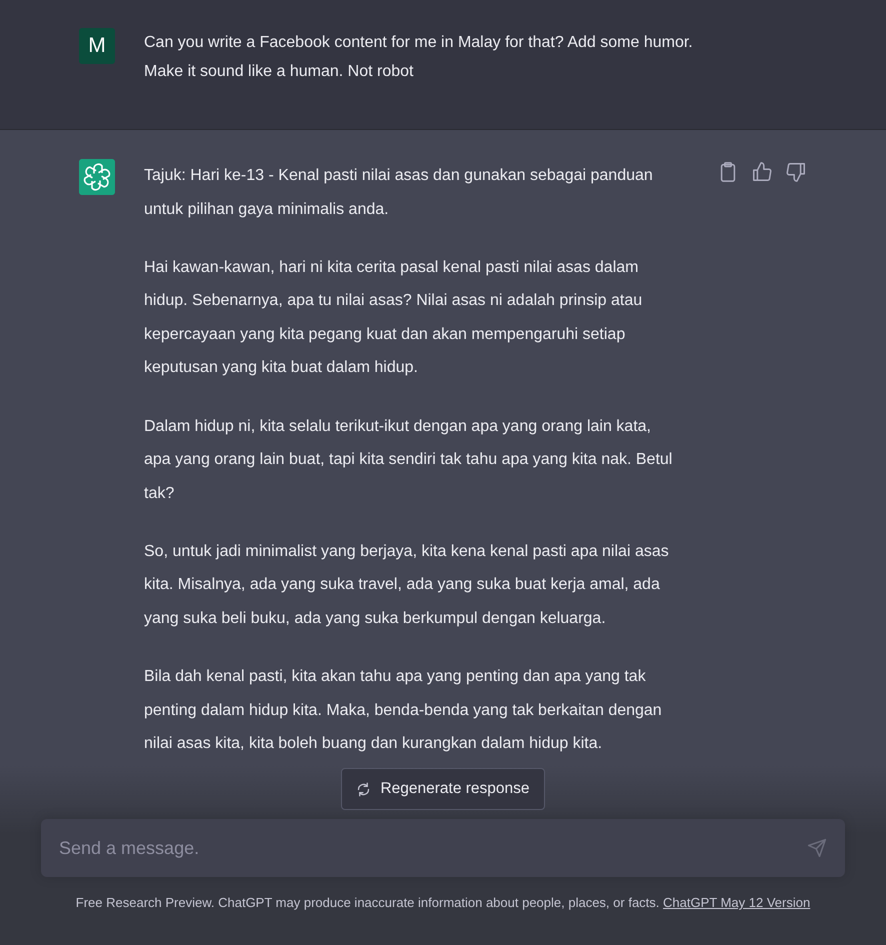 This screenshot has height=945, width=886. I want to click on thumbs-down-icon, so click(796, 172).